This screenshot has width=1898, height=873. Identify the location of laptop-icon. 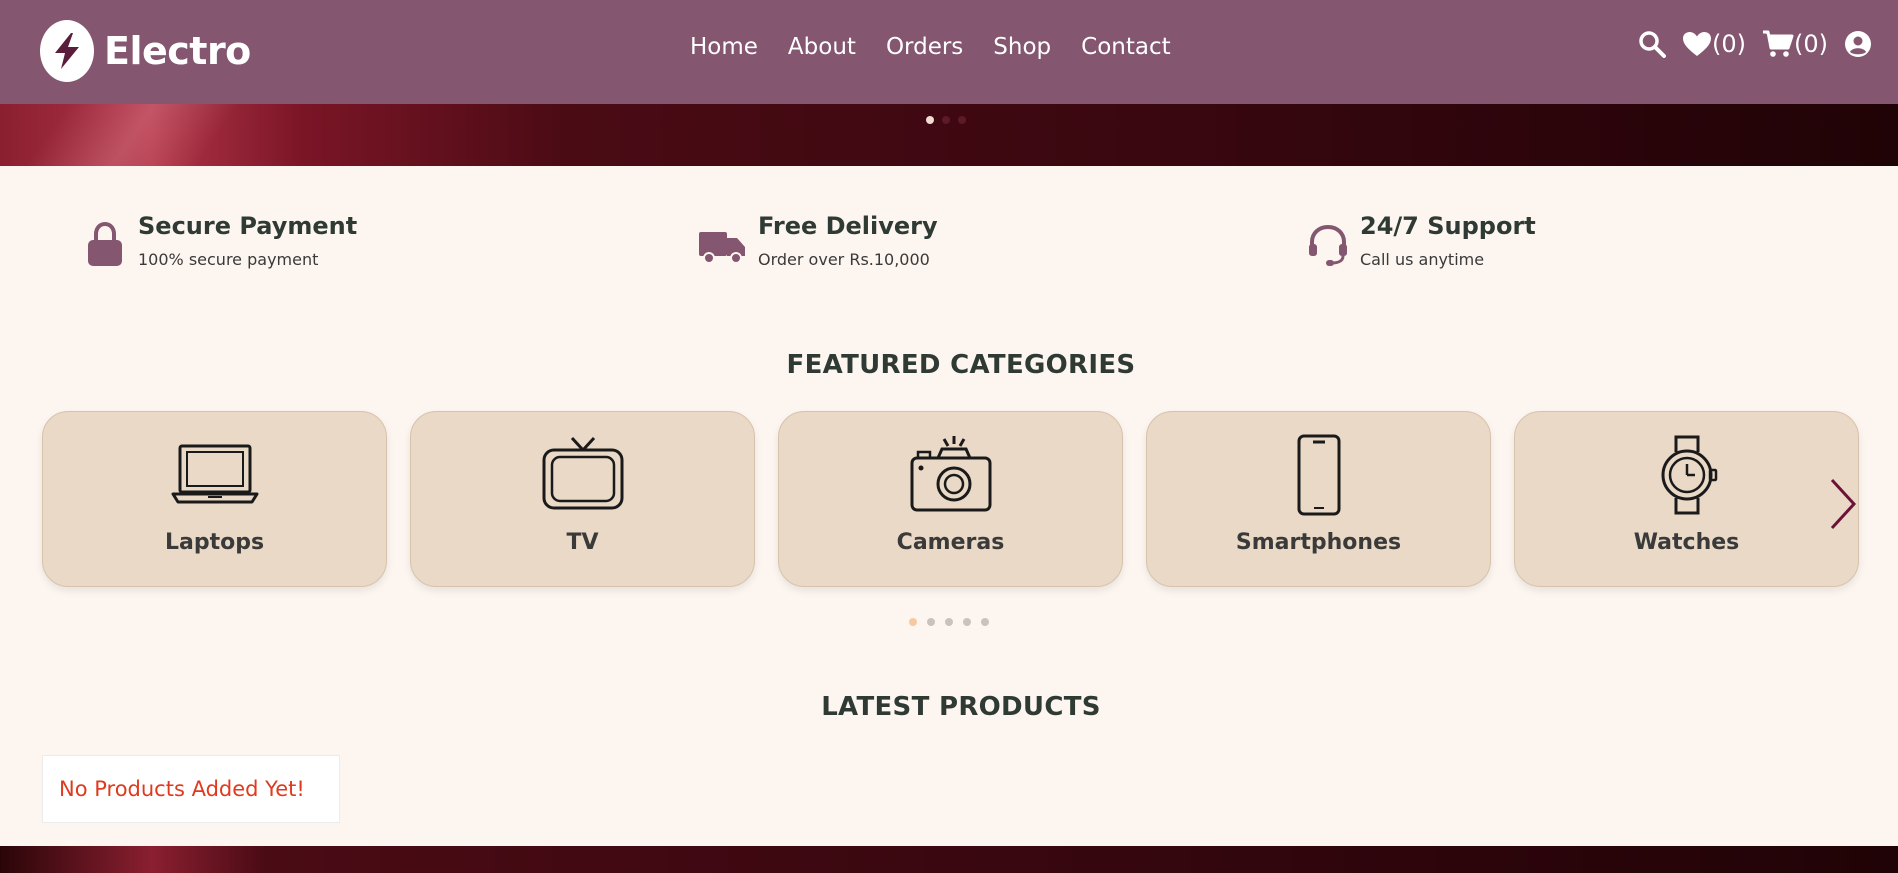
(214, 474).